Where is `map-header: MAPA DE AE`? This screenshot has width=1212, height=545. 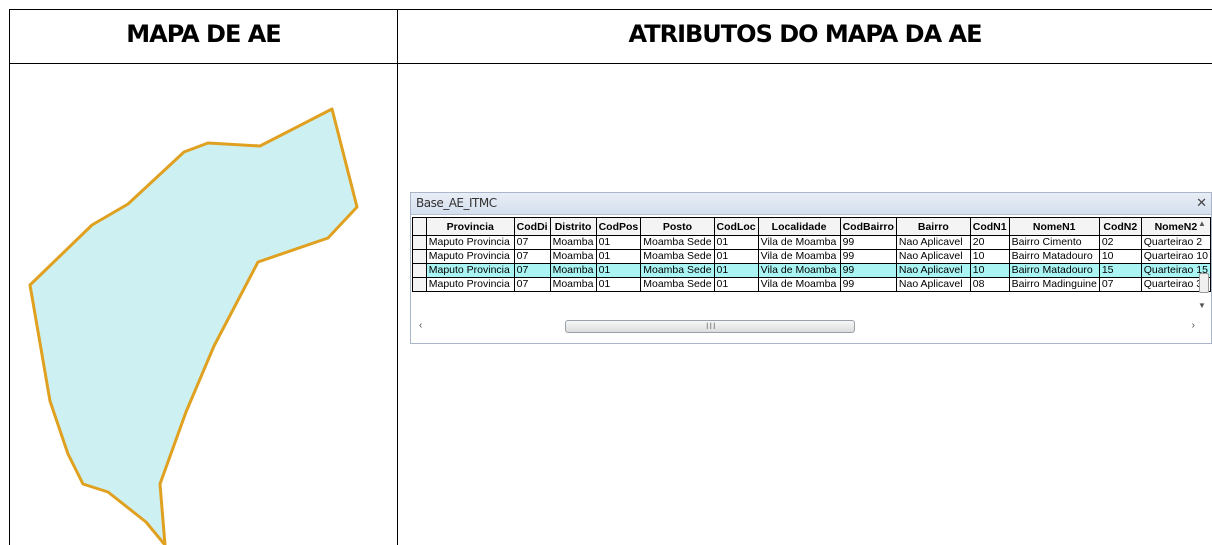 map-header: MAPA DE AE is located at coordinates (203, 34).